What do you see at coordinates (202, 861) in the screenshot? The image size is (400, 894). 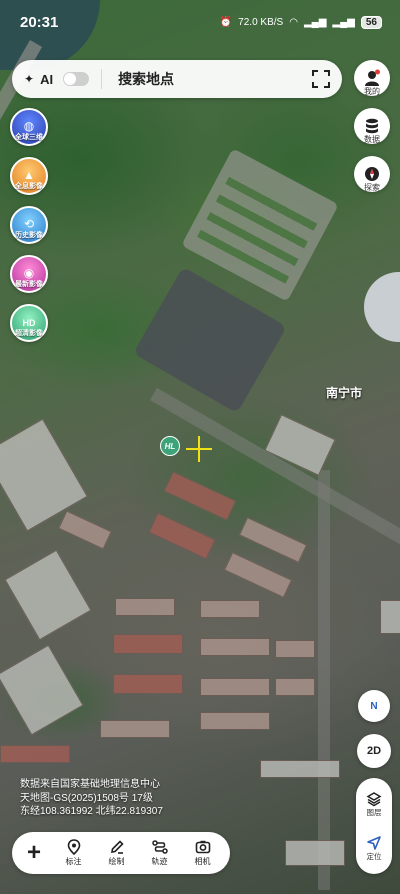 I see `camera-label: 相机` at bounding box center [202, 861].